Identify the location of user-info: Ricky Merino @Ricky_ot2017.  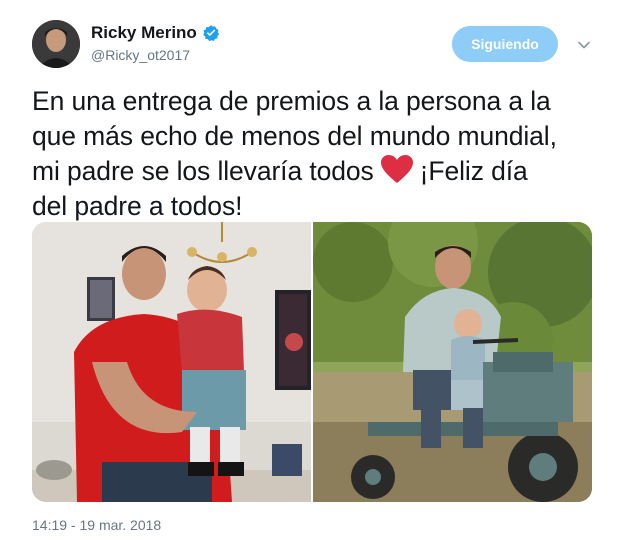
(155, 43).